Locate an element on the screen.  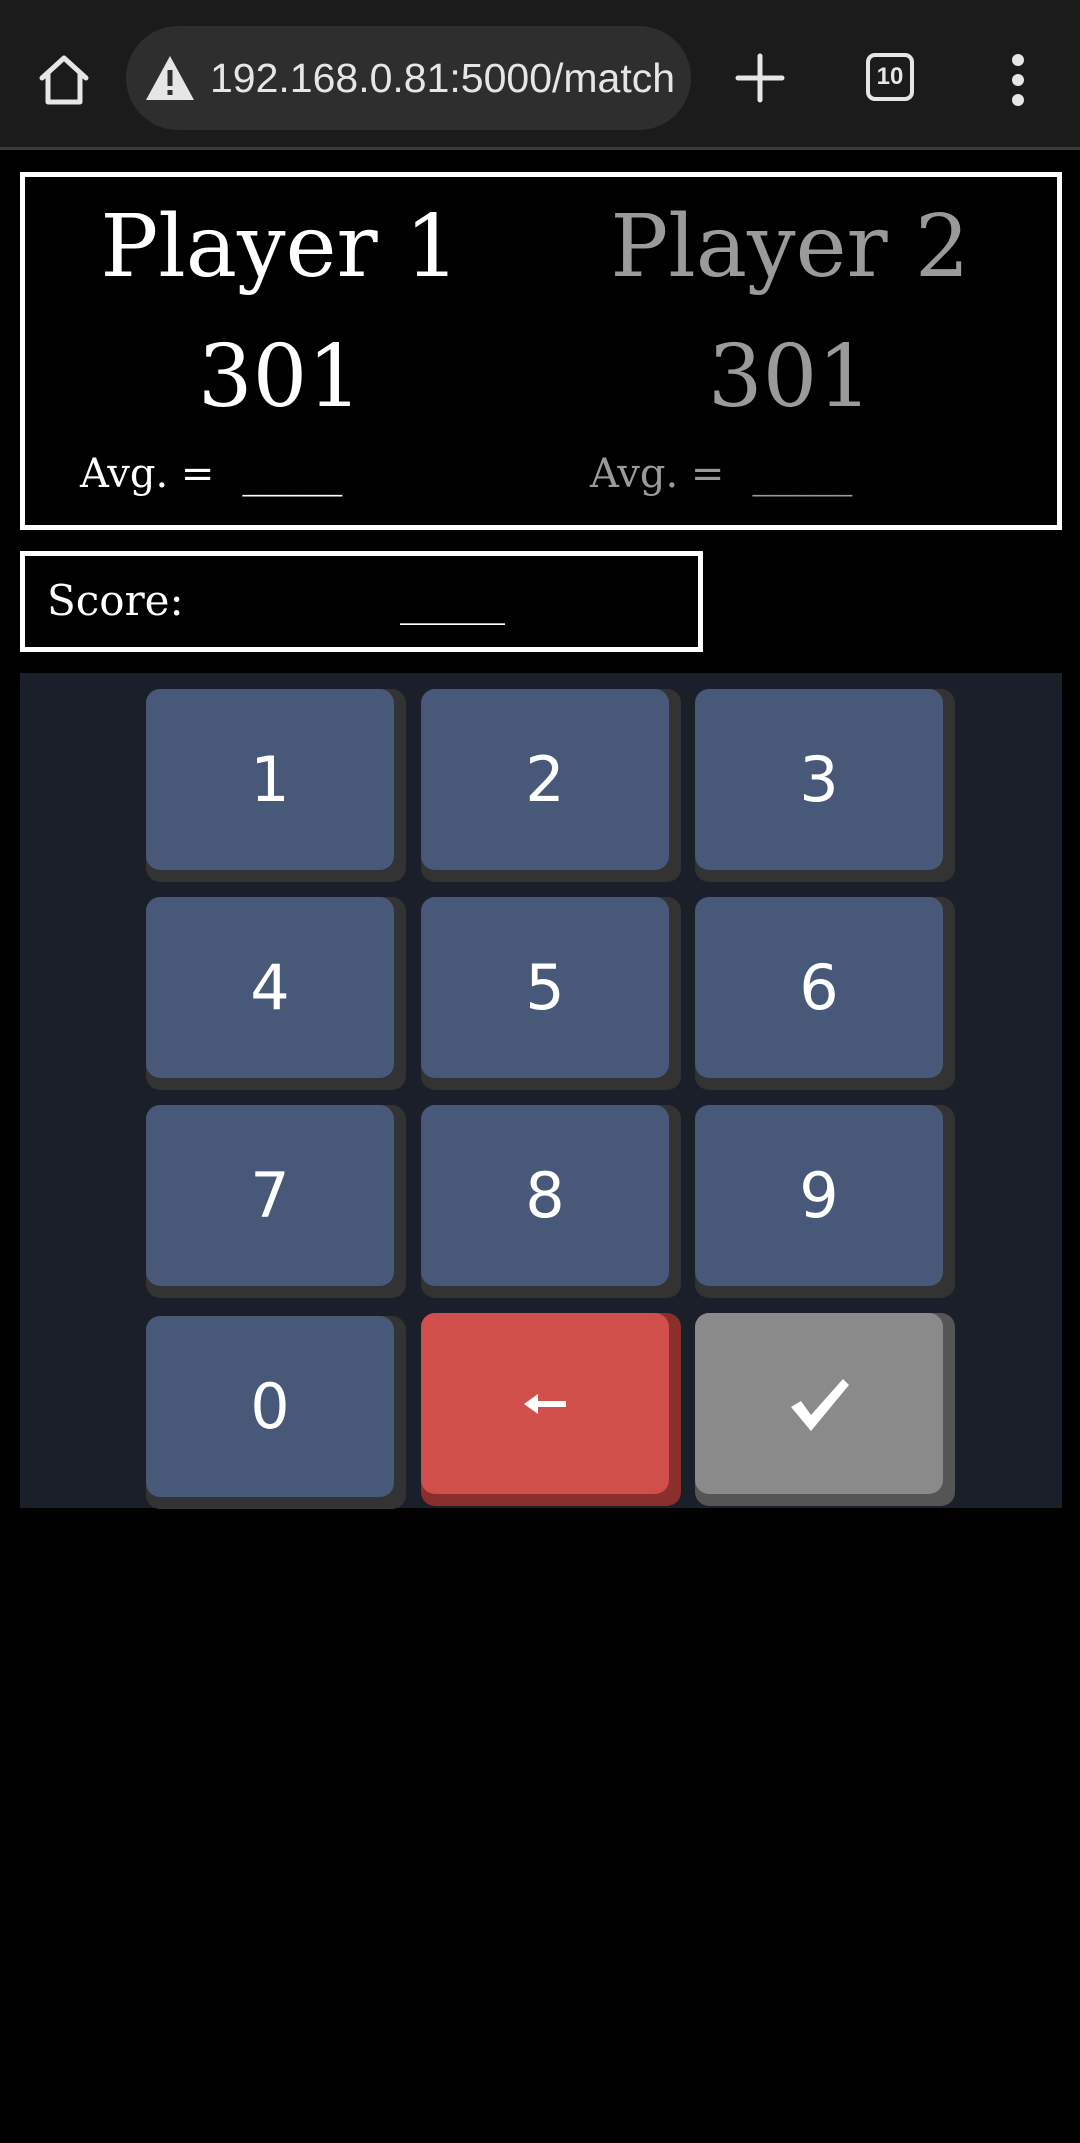
key-label: 7 is located at coordinates (270, 1195).